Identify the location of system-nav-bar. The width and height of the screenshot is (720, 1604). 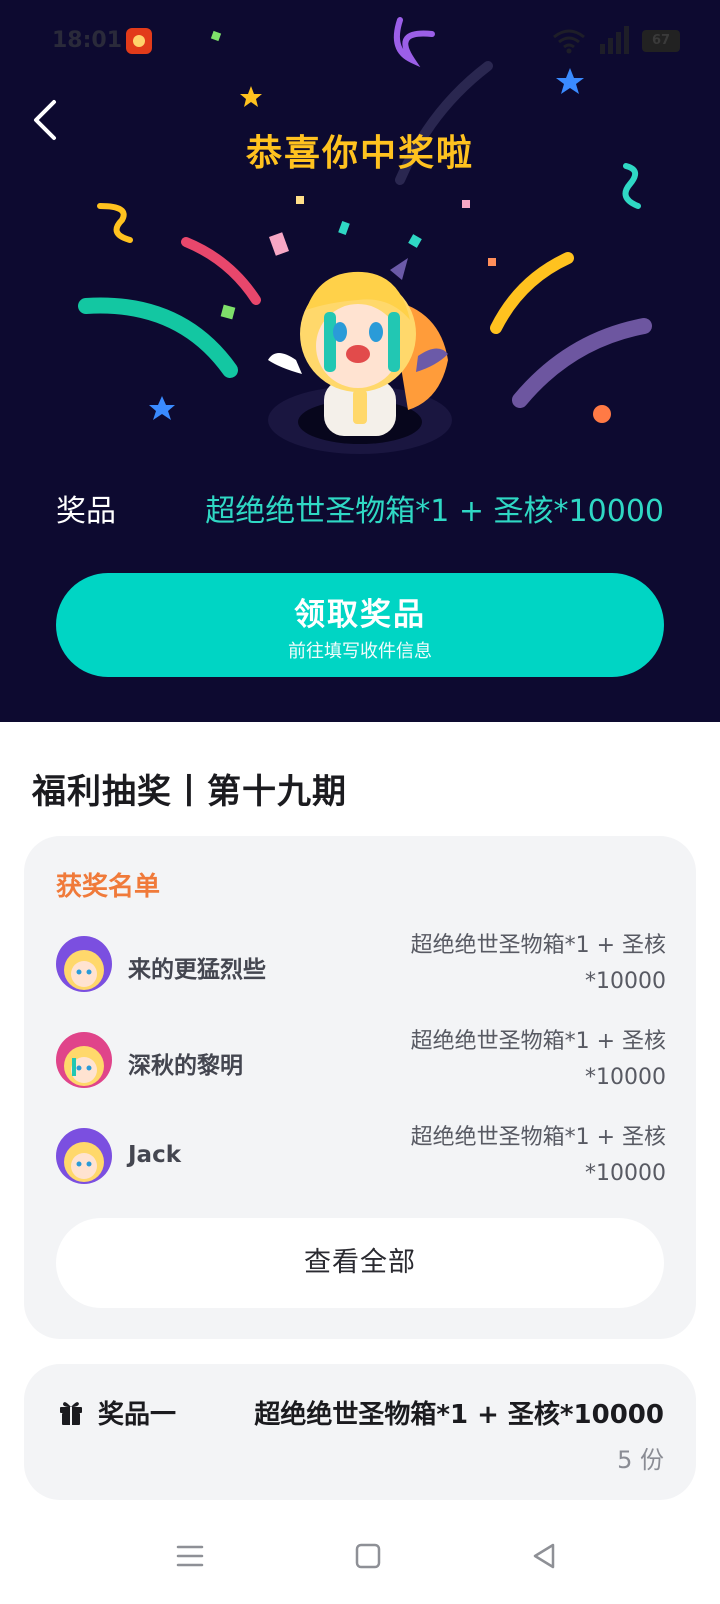
(360, 1561).